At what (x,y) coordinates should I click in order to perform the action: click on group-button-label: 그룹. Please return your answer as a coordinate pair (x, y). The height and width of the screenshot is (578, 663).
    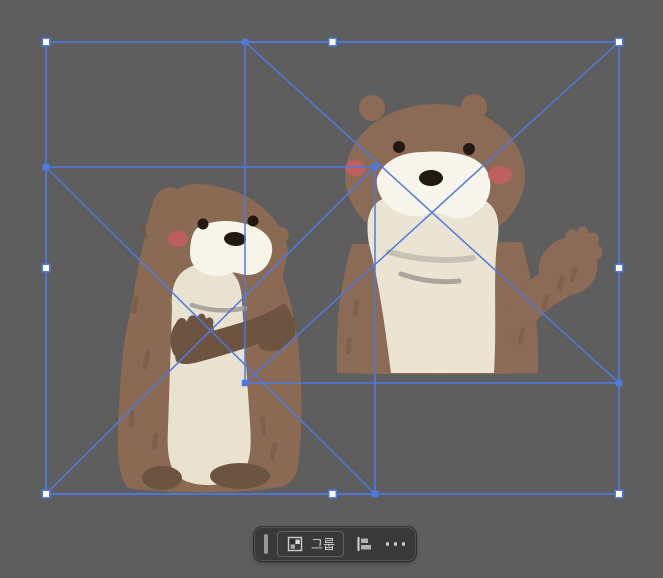
    Looking at the image, I should click on (323, 544).